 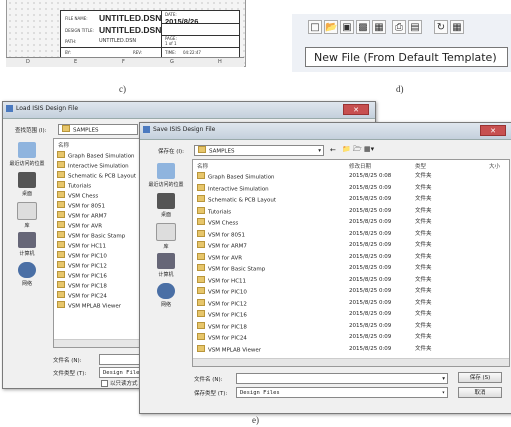 What do you see at coordinates (457, 27) in the screenshot?
I see `grid-icon: ▦` at bounding box center [457, 27].